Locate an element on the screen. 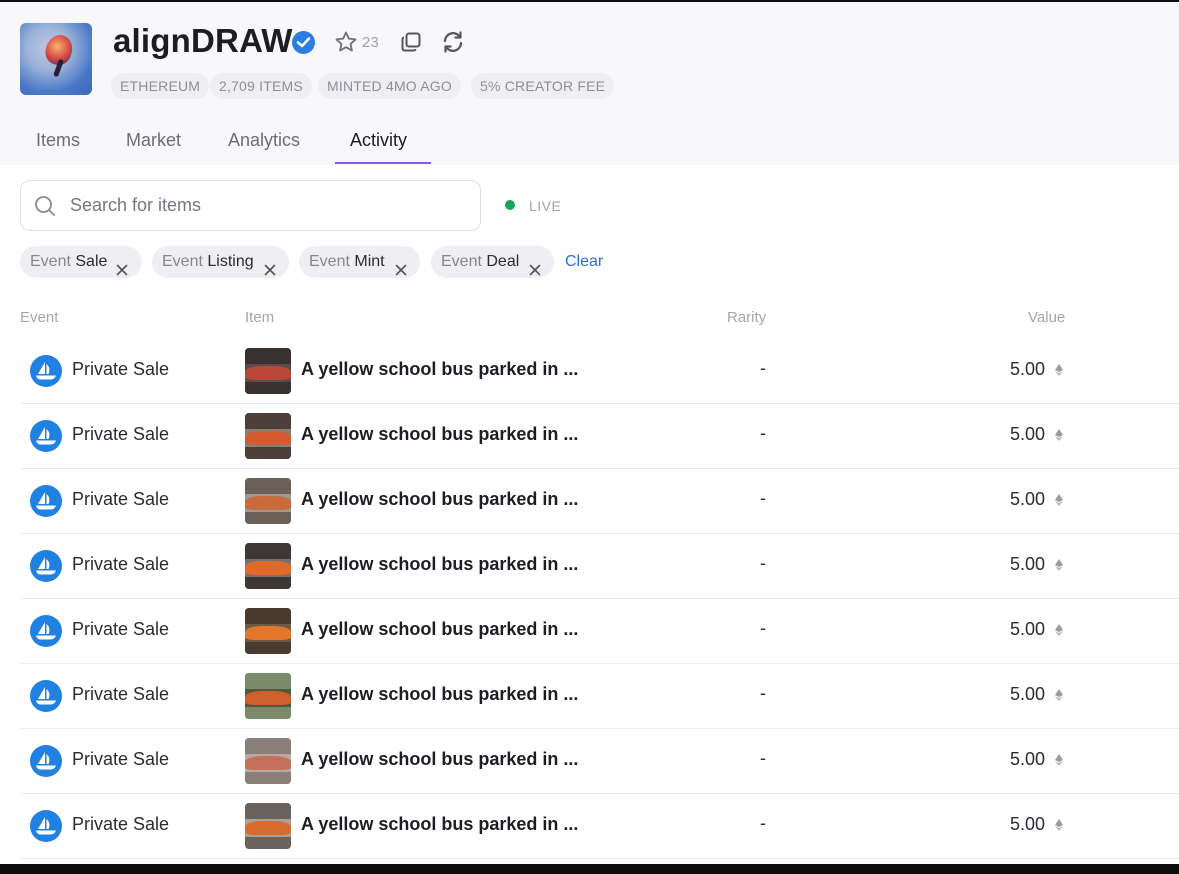 The width and height of the screenshot is (1179, 874). window-bottom-edge is located at coordinates (589, 869).